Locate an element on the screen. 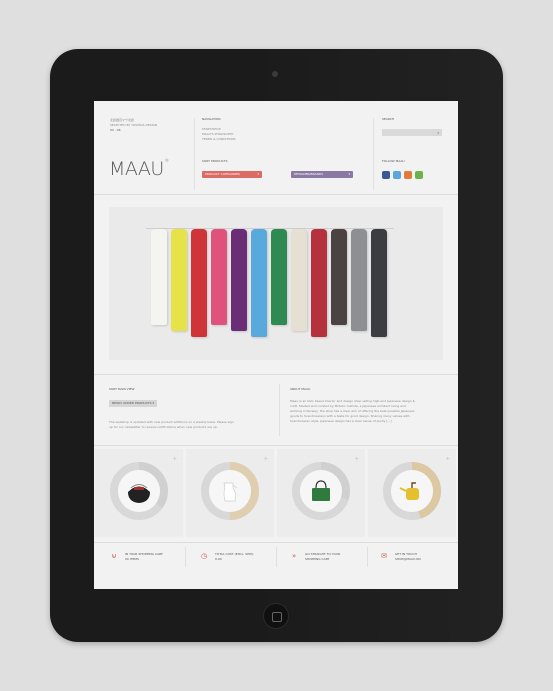  cost-icon: ◷ is located at coordinates (204, 556).